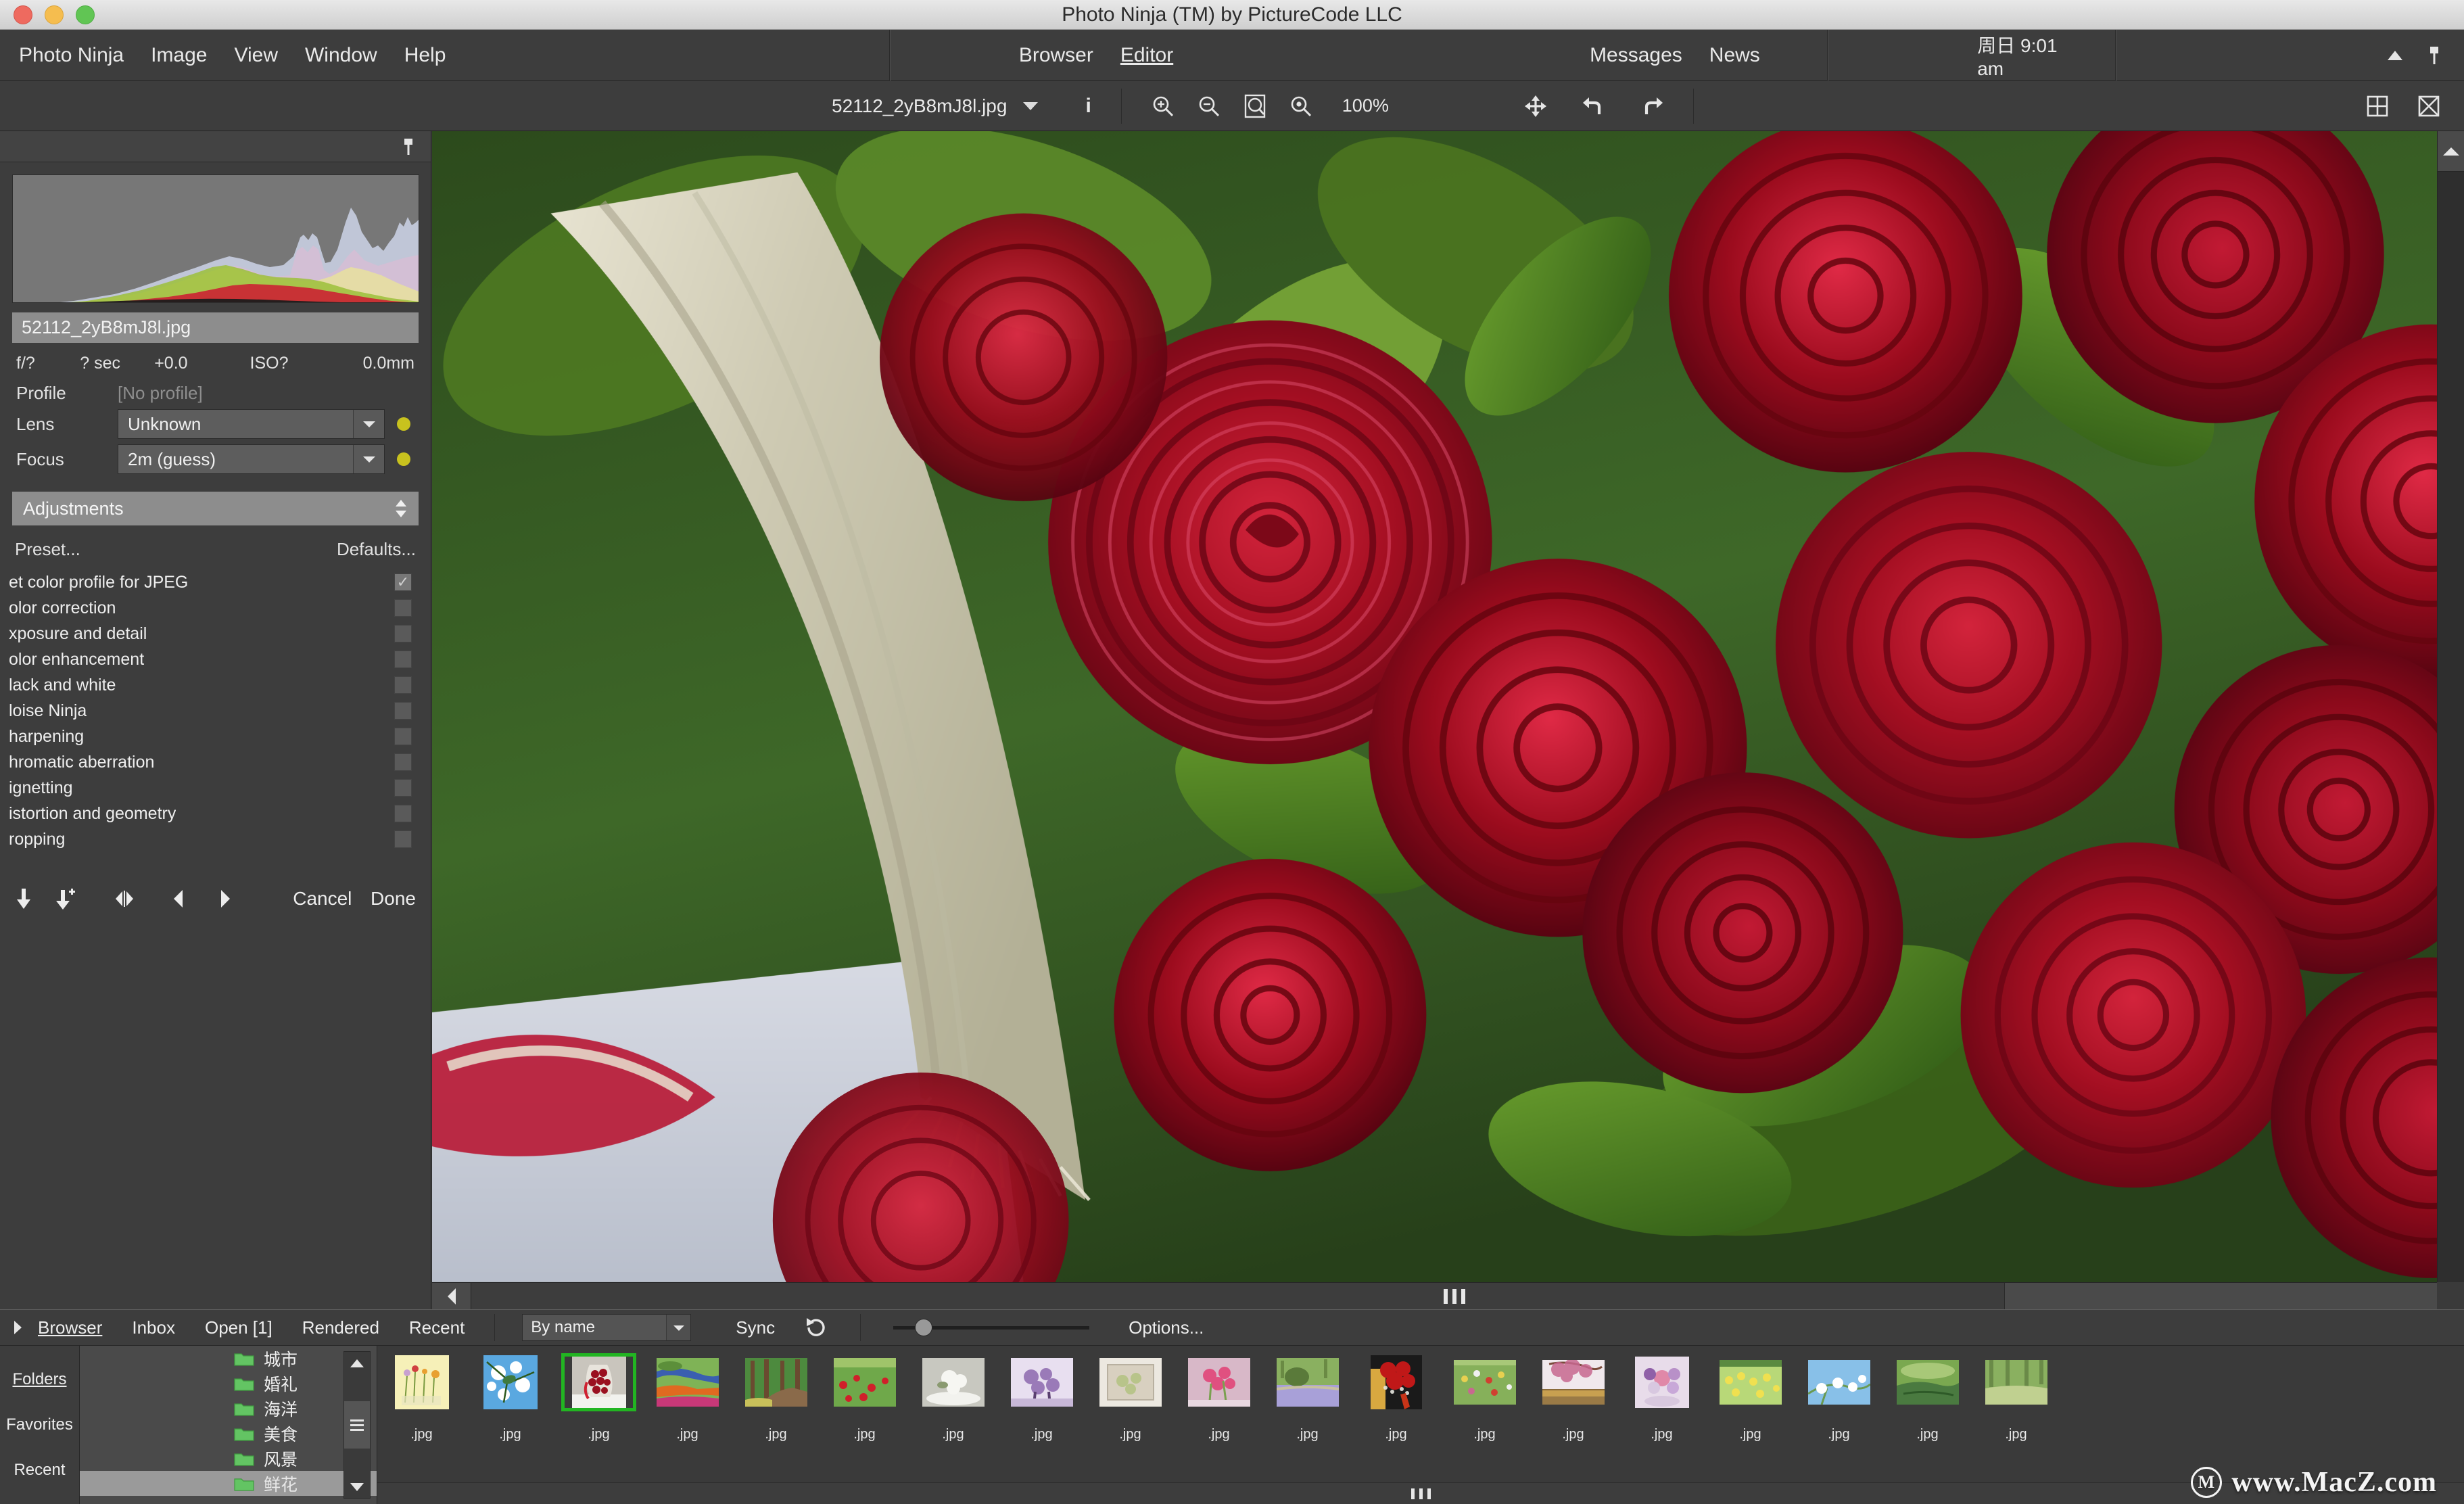 The height and width of the screenshot is (1504, 2464). What do you see at coordinates (991, 1327) in the screenshot?
I see `thumbnail-size-slider` at bounding box center [991, 1327].